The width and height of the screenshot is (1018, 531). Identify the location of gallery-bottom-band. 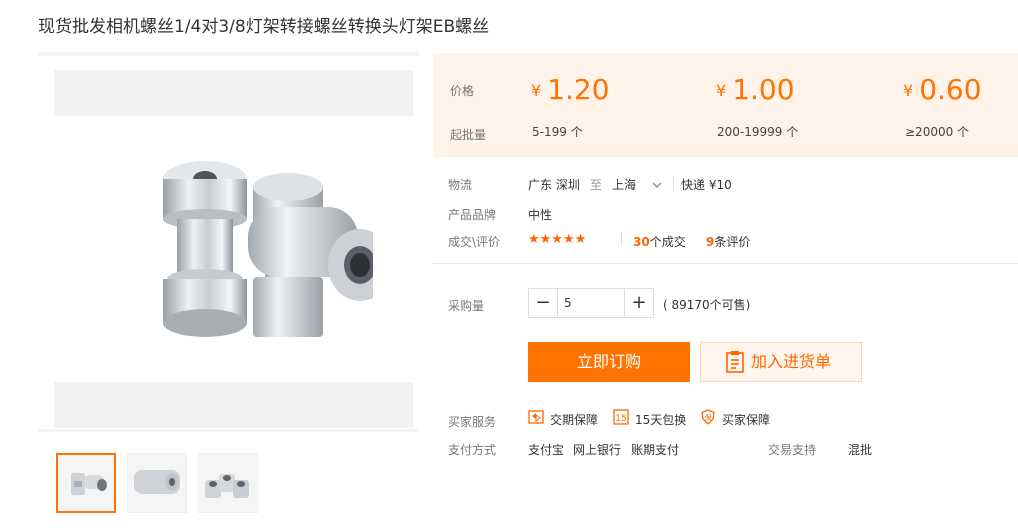
(233, 405).